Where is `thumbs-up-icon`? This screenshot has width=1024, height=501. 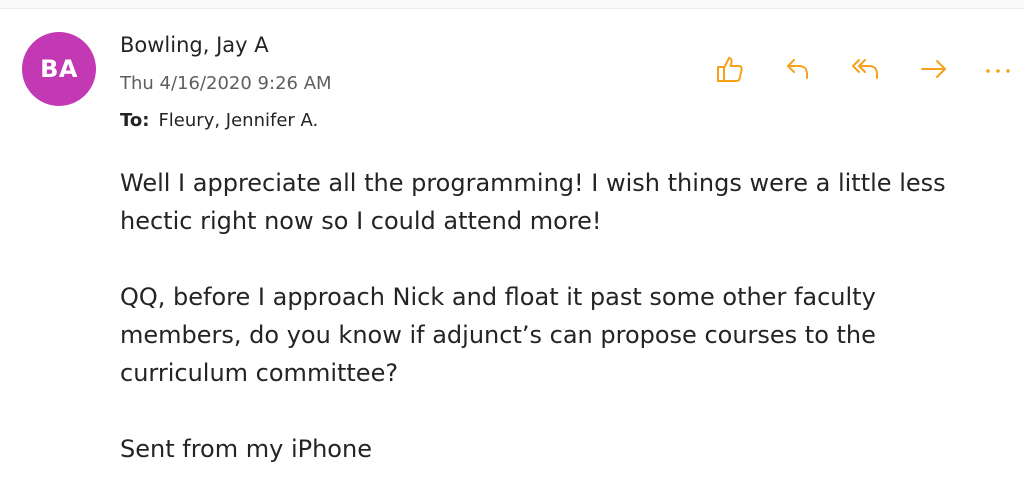
thumbs-up-icon is located at coordinates (730, 69).